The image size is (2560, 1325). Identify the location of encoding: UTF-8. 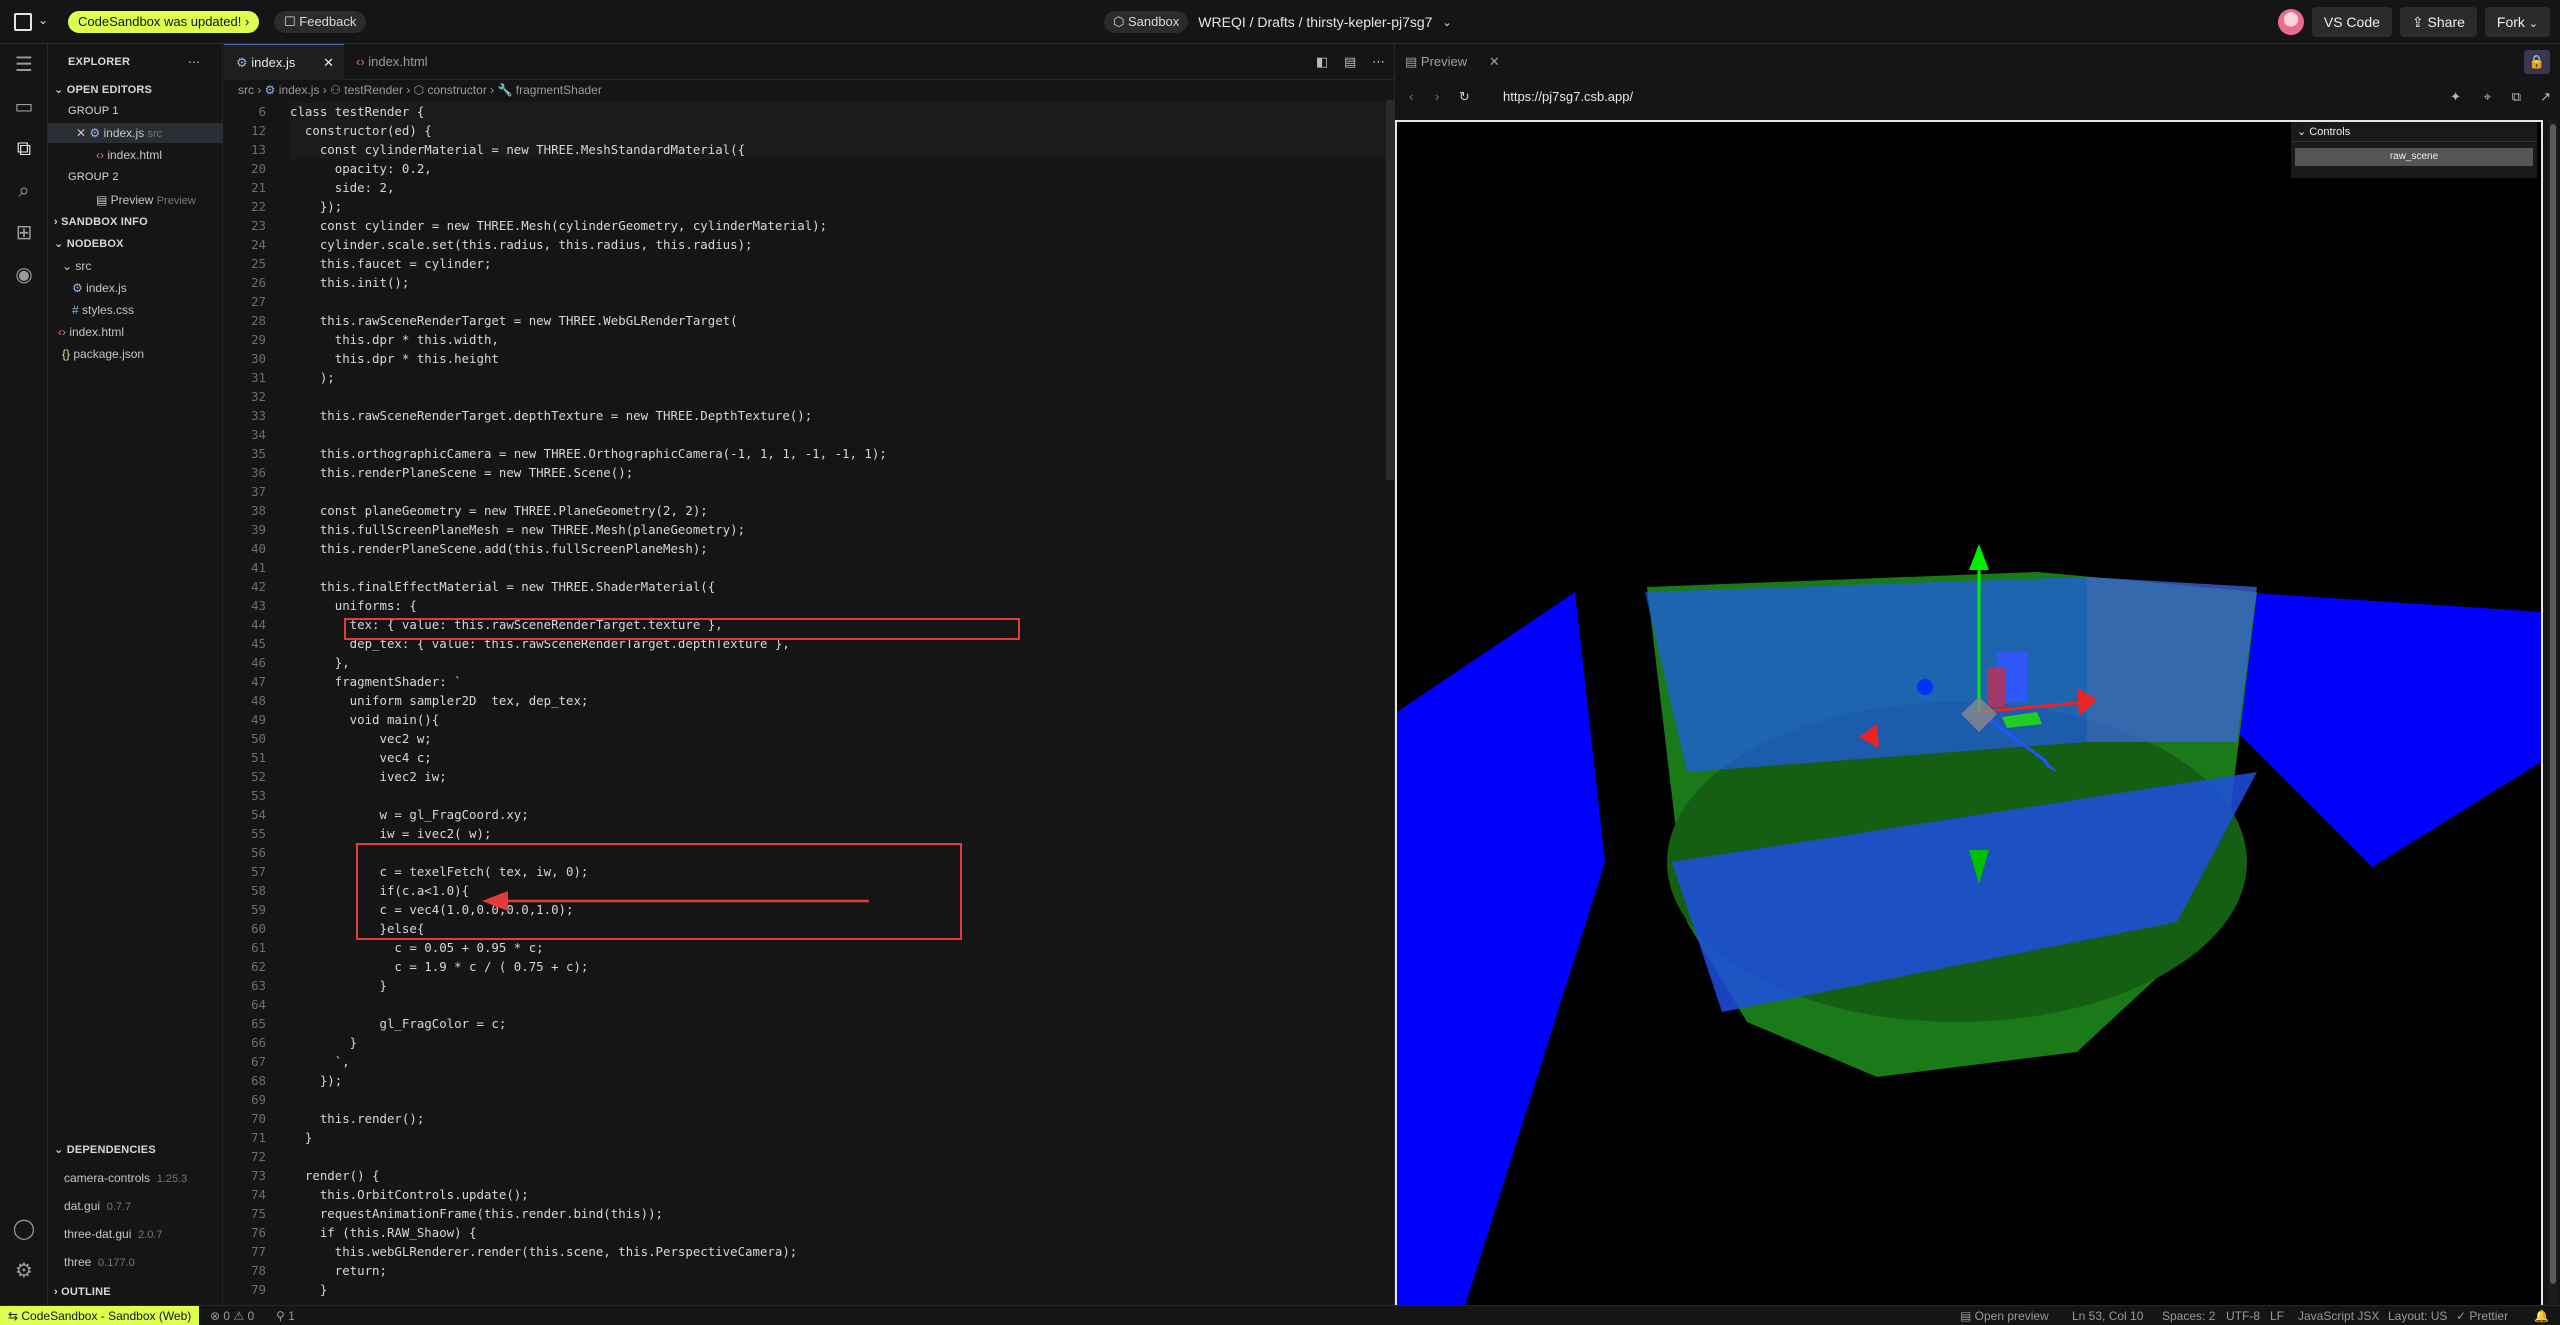
(2243, 1315).